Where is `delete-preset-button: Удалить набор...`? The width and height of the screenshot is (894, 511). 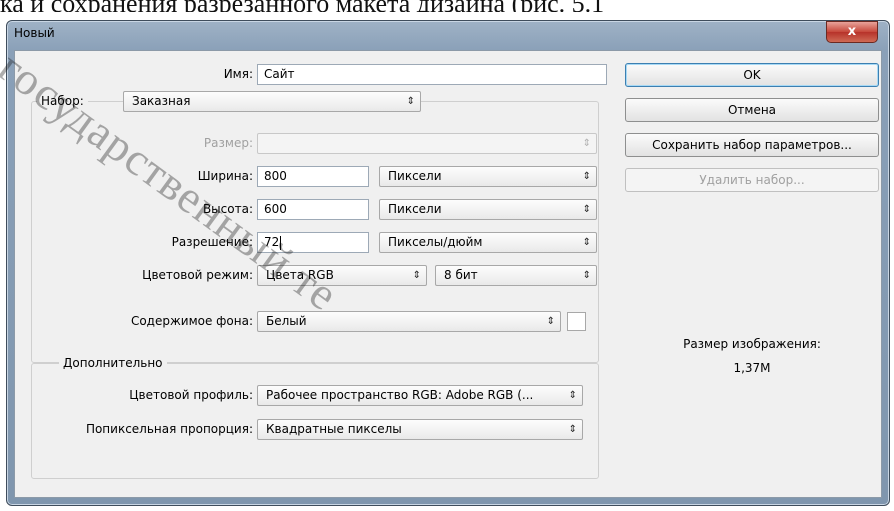 delete-preset-button: Удалить набор... is located at coordinates (752, 180).